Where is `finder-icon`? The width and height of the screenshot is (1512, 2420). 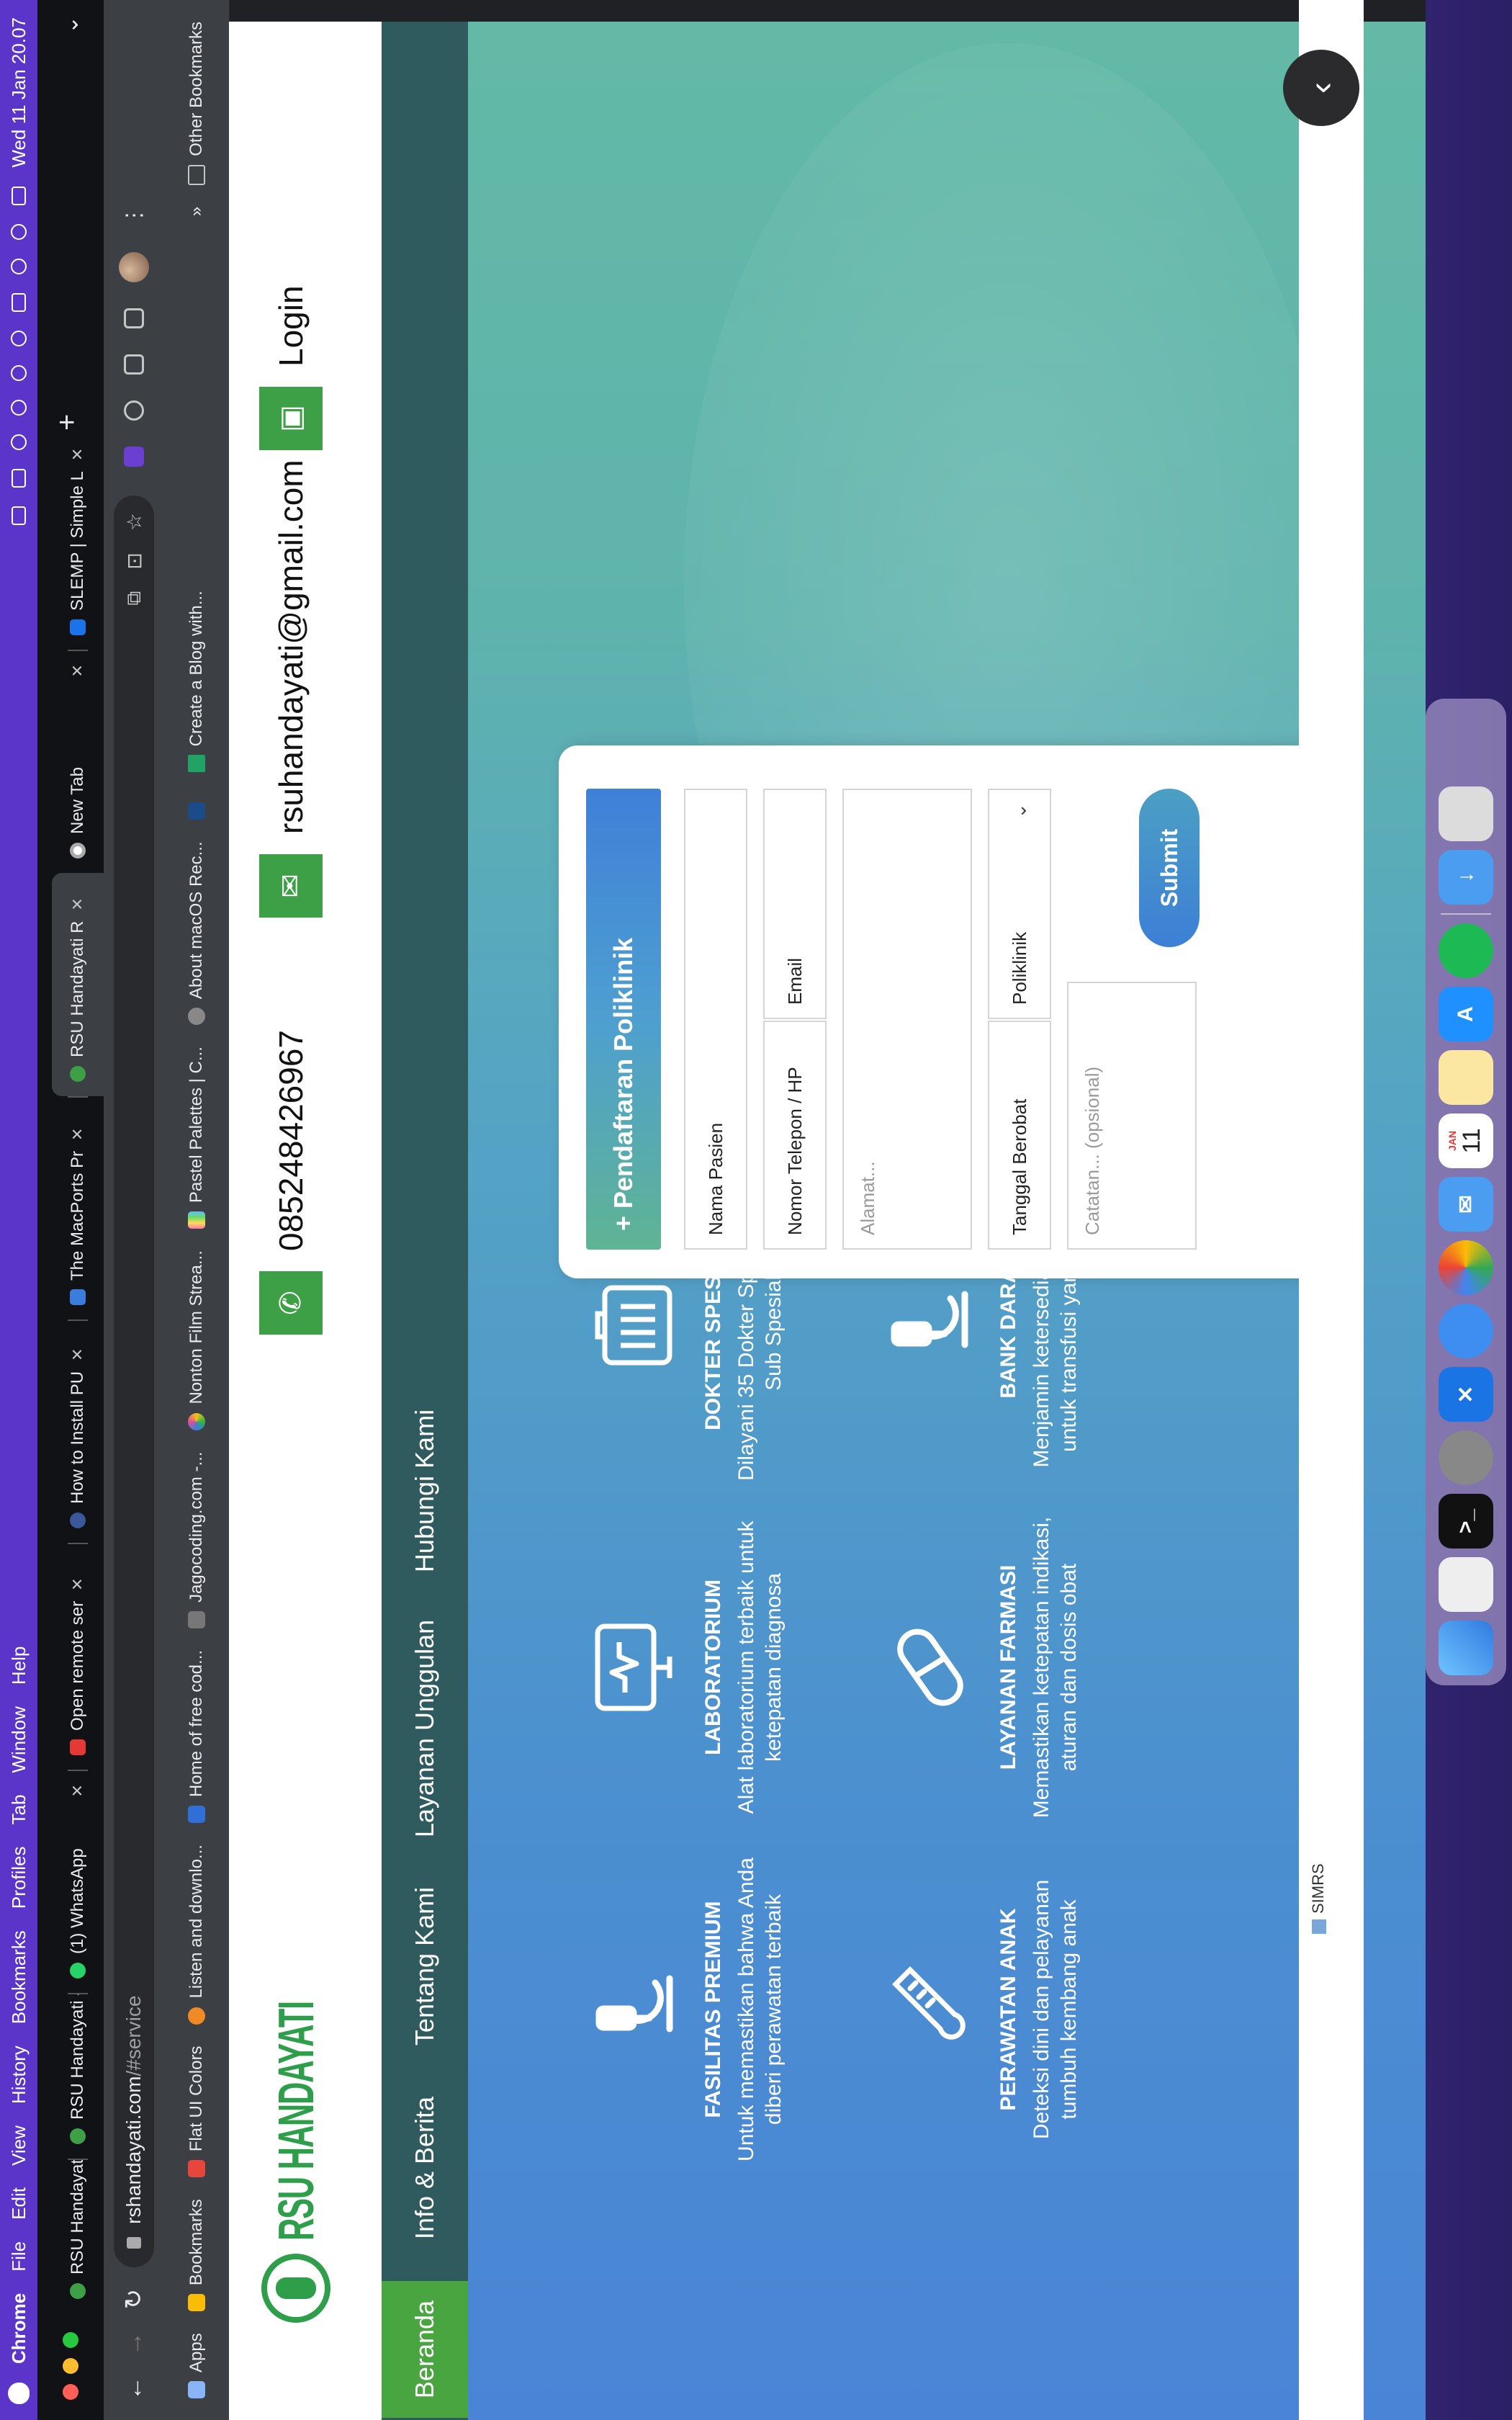
finder-icon is located at coordinates (1466, 1648).